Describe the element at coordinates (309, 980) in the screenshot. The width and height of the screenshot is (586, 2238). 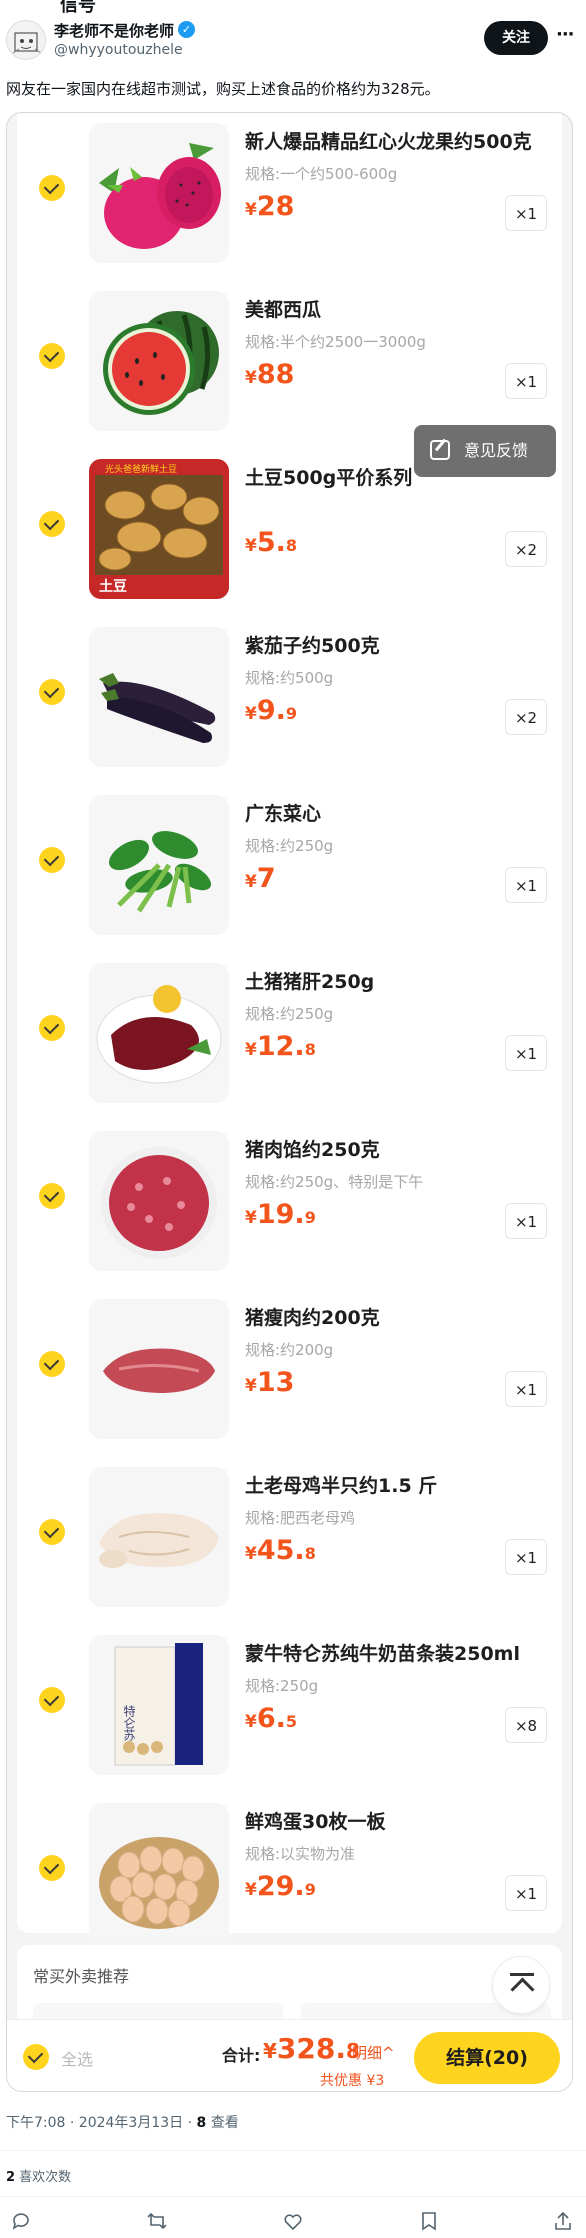
I see `product-name: 土猪猪肝250g` at that location.